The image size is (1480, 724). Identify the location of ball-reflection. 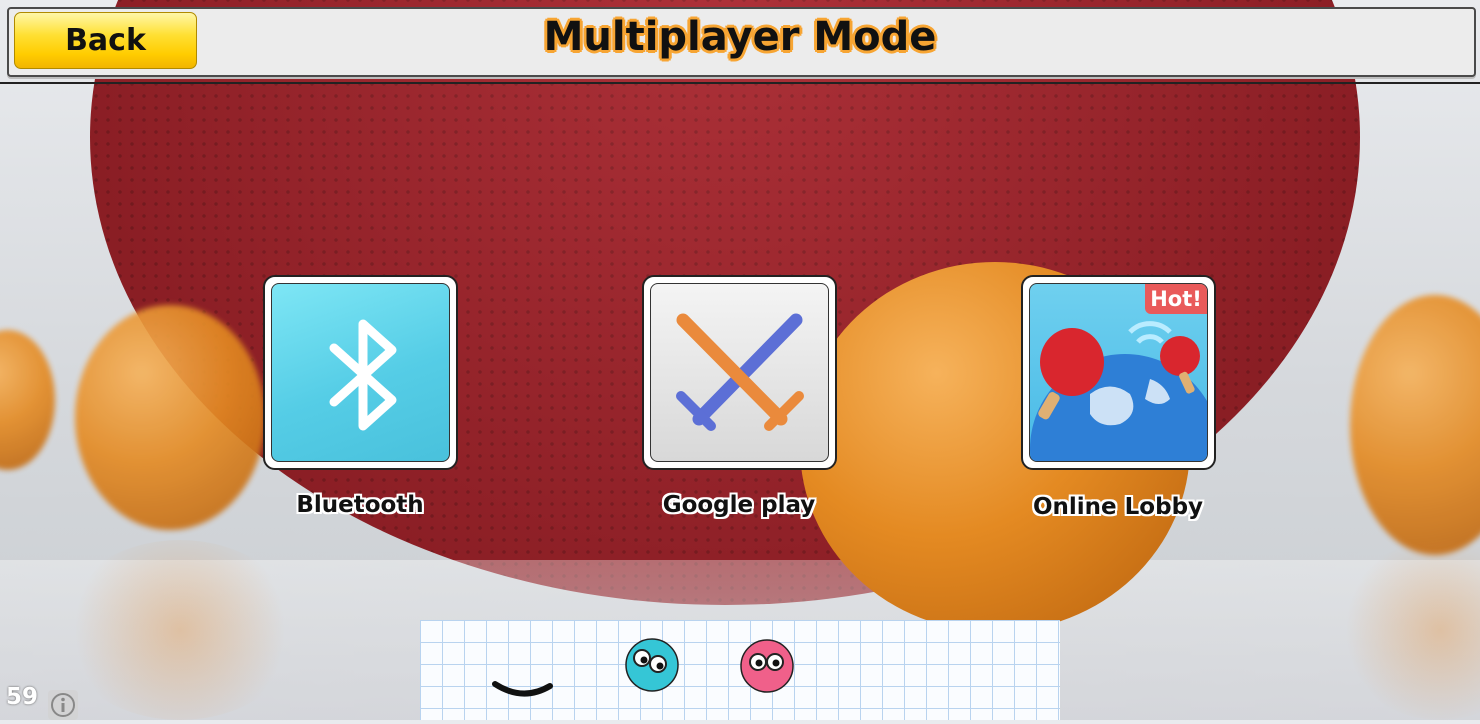
(180, 630).